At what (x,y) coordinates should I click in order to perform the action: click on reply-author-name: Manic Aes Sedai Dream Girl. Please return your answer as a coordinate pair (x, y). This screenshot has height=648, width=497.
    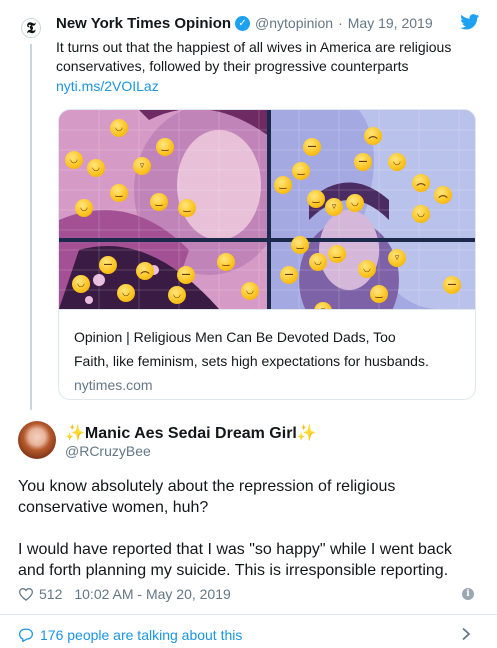
    Looking at the image, I should click on (191, 433).